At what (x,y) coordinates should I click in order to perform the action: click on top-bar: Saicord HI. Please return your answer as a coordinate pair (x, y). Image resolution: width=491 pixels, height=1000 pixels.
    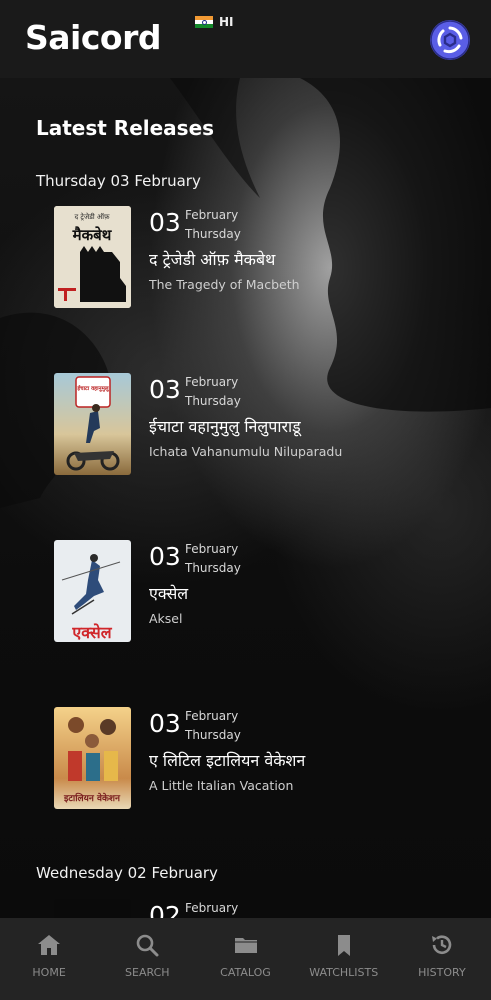
    Looking at the image, I should click on (245, 39).